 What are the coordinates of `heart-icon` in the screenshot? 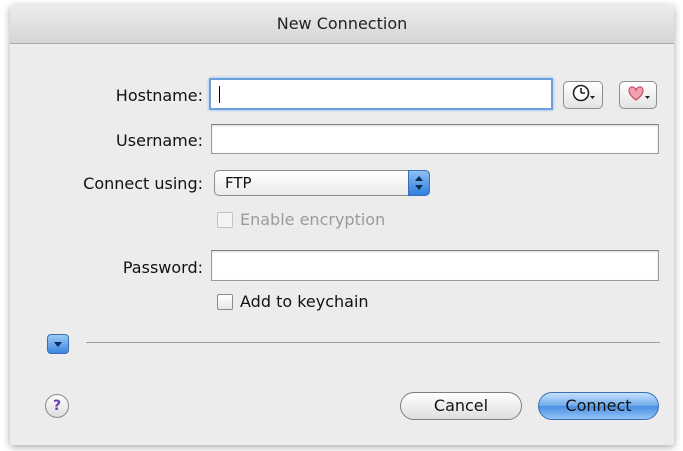 It's located at (638, 95).